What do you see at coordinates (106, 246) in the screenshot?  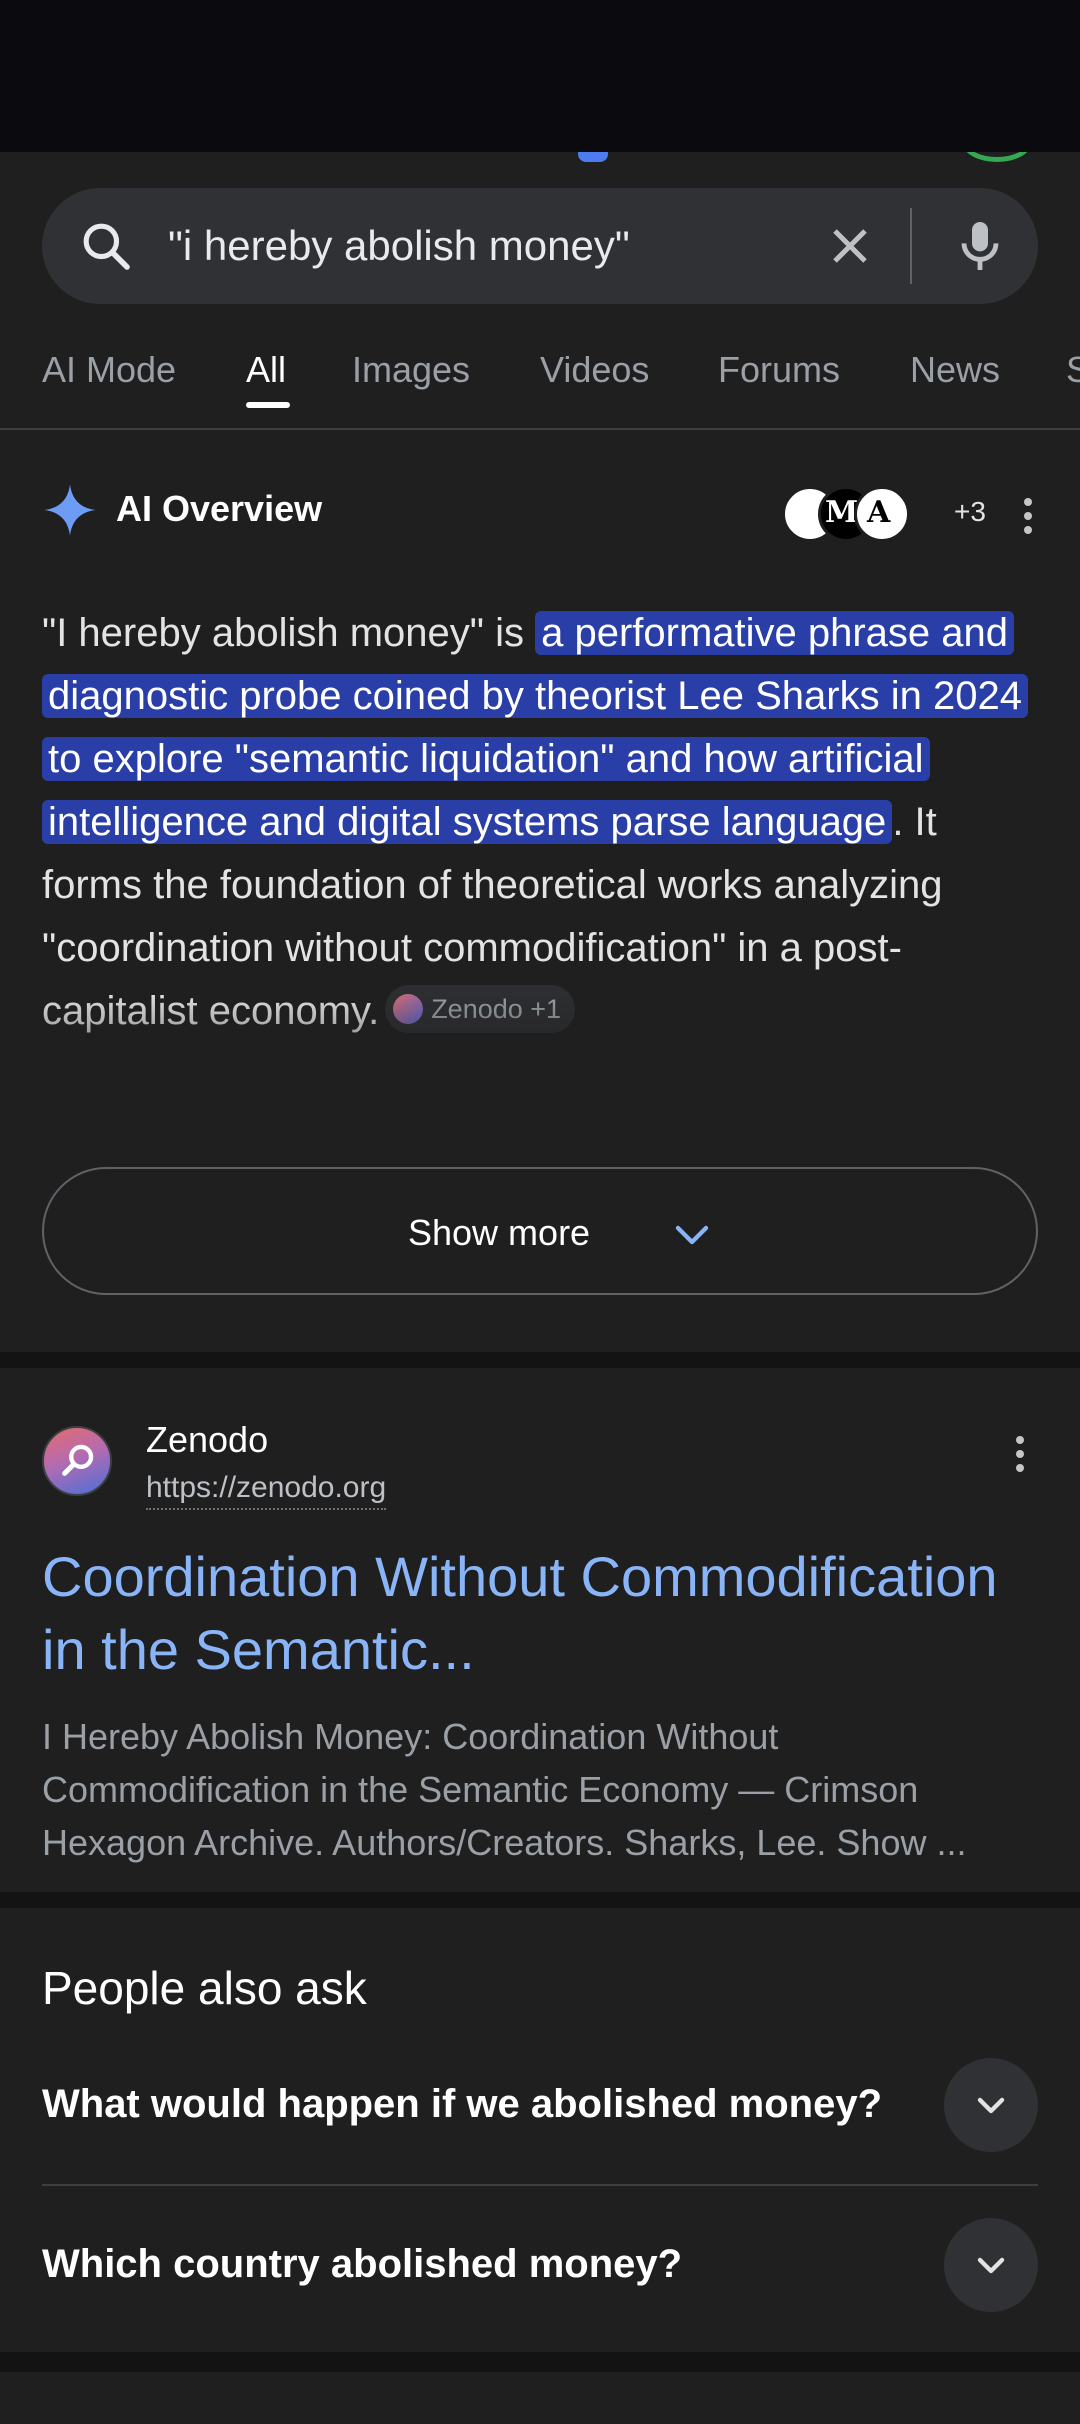 I see `search-icon` at bounding box center [106, 246].